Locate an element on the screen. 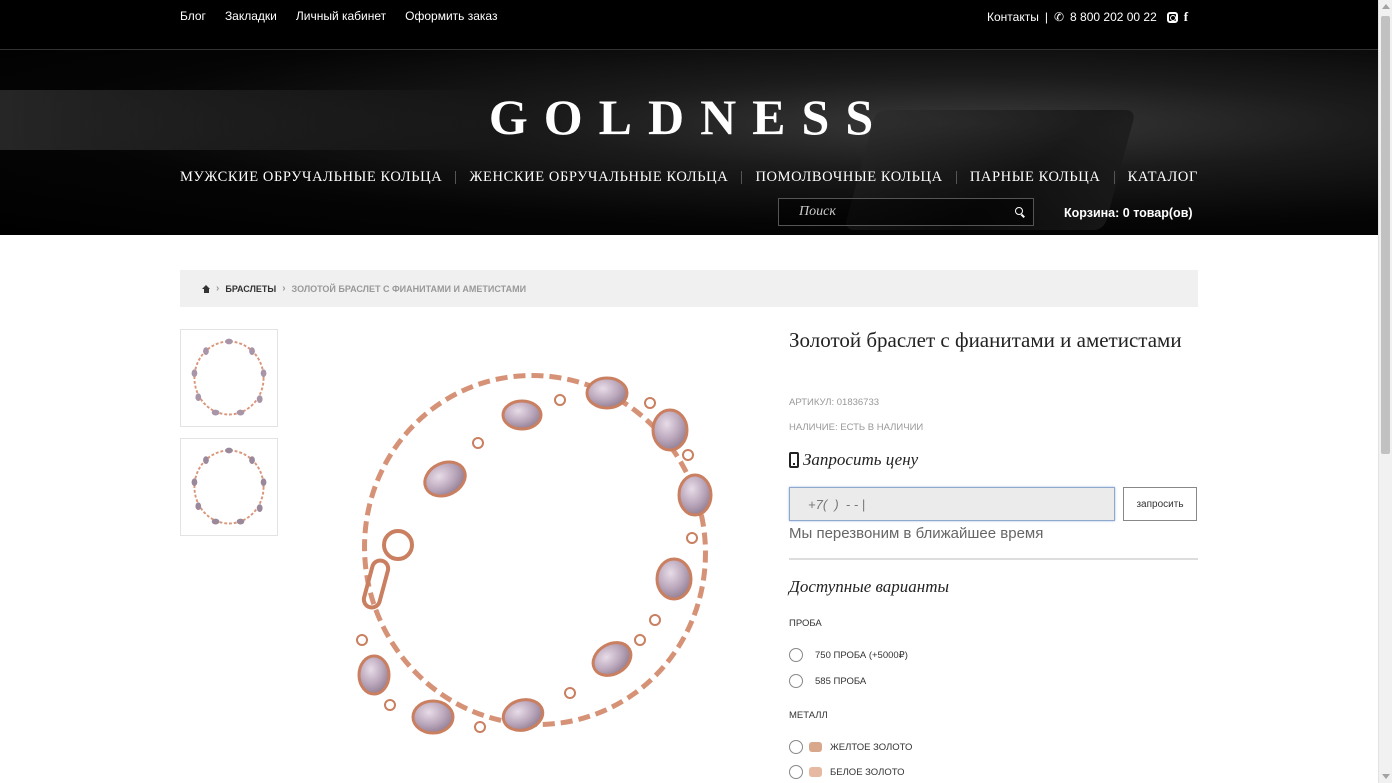 The image size is (1392, 783). request-price-button: запросить is located at coordinates (1160, 504).